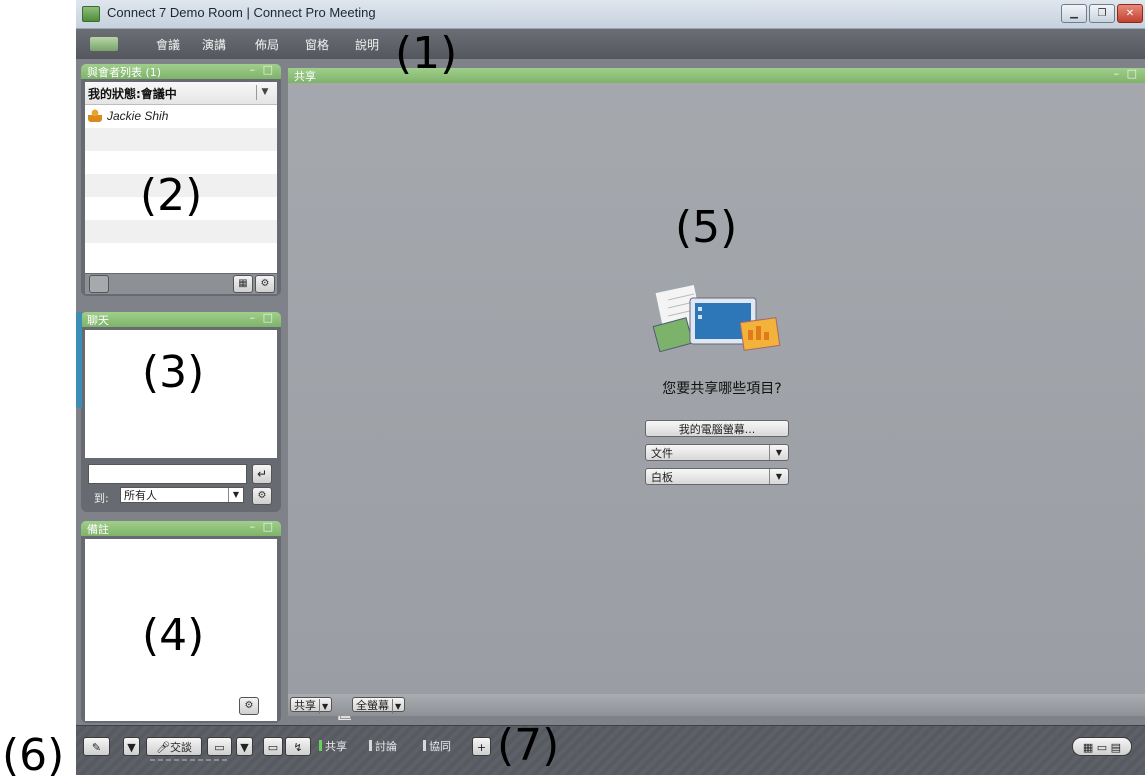  Describe the element at coordinates (440, 746) in the screenshot. I see `tab-collaboration-label: 協同` at that location.